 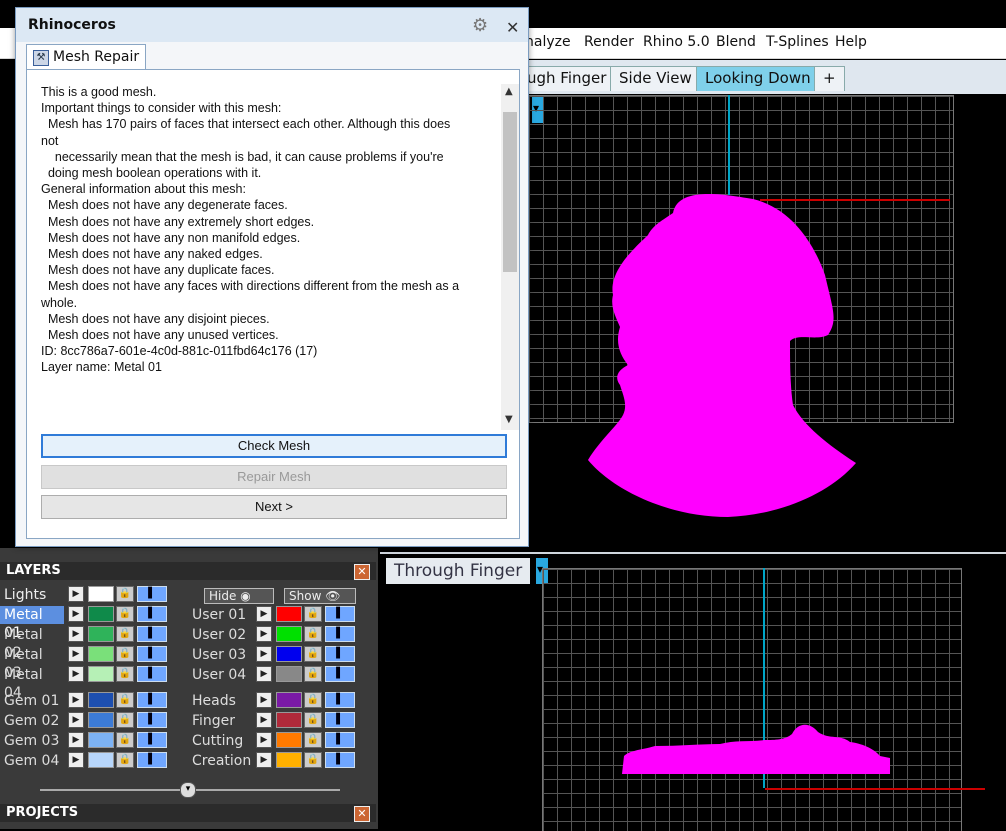 What do you see at coordinates (273, 761) in the screenshot?
I see `layer-row: Creation ▶ 🔒 ▌` at bounding box center [273, 761].